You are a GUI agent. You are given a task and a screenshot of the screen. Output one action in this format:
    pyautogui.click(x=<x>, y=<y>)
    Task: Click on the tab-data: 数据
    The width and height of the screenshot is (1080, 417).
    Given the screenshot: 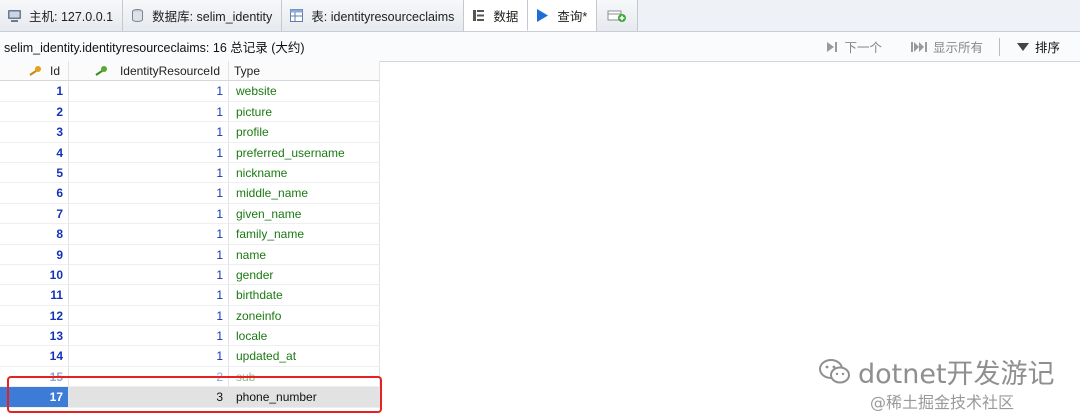 What is the action you would take?
    pyautogui.click(x=496, y=15)
    